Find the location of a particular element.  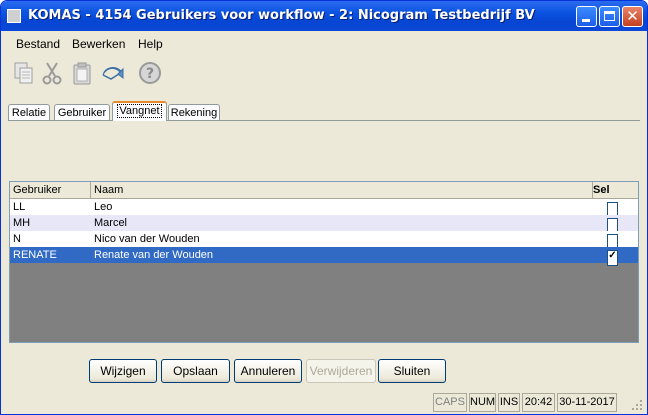

col-header-naam: Naam is located at coordinates (342, 190).